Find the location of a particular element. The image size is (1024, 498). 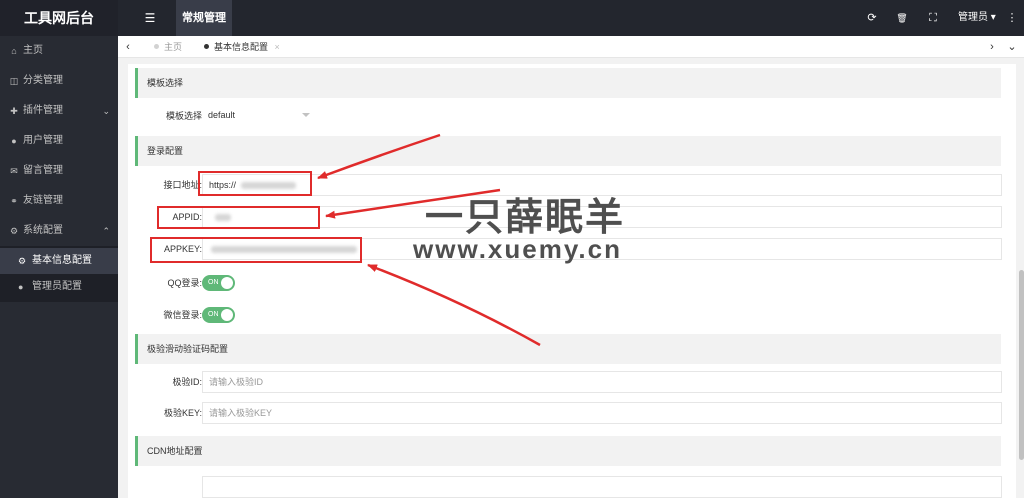

fullscreen-icon: ⛶ is located at coordinates (933, 18).